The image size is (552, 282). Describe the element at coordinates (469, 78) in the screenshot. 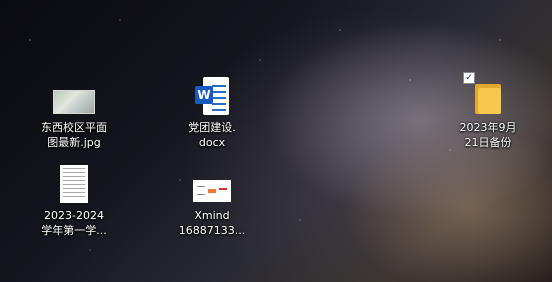

I see `selection-checkbox: ✓` at that location.